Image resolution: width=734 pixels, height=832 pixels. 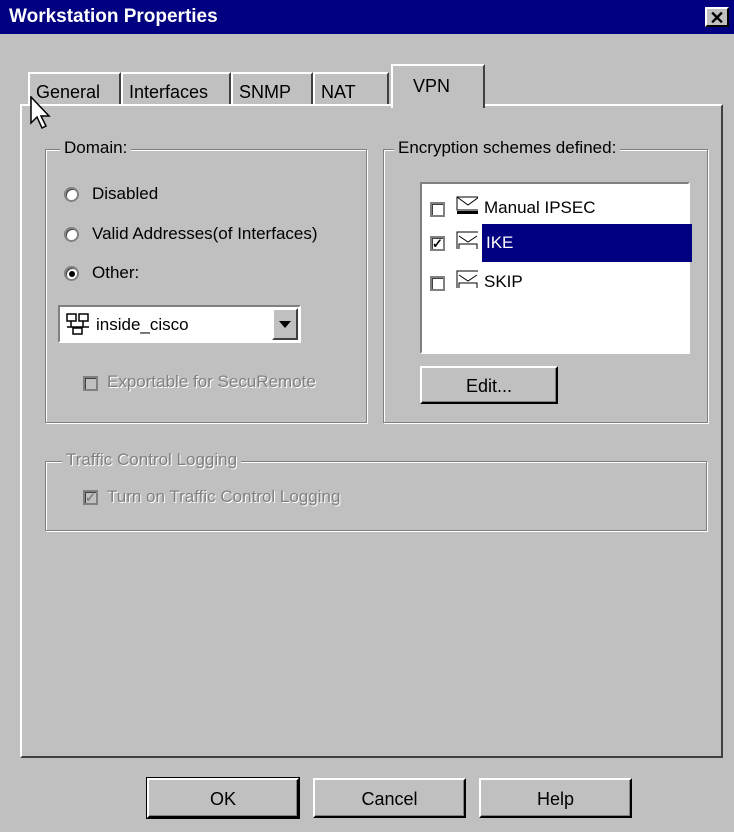 What do you see at coordinates (152, 460) in the screenshot?
I see `traffic-control-legend: Traffic Control Logging` at bounding box center [152, 460].